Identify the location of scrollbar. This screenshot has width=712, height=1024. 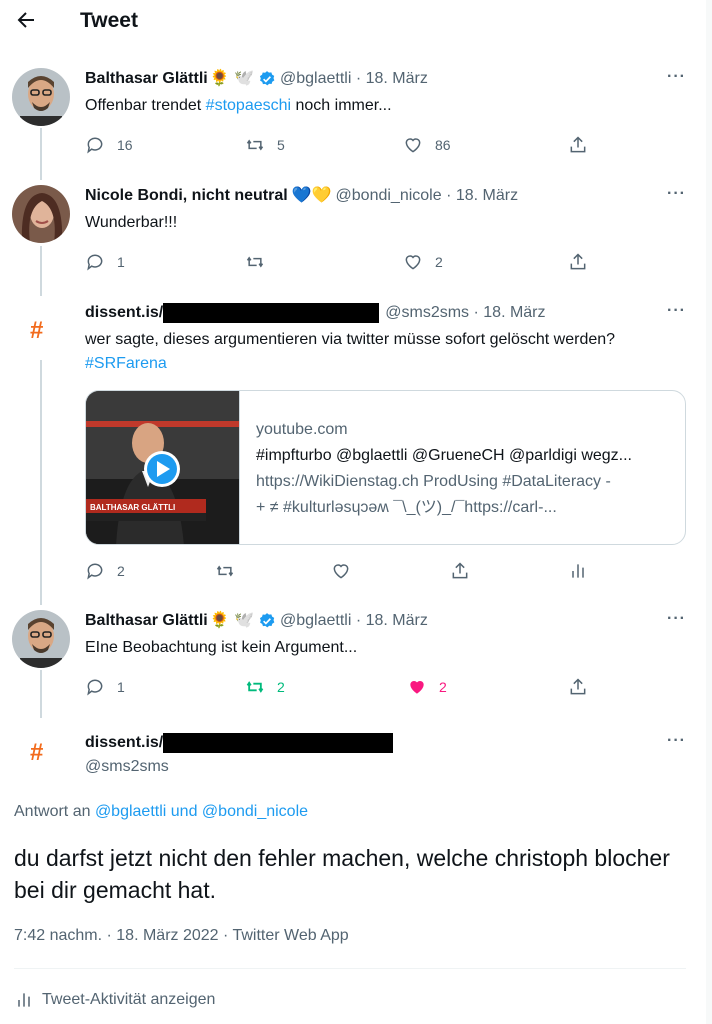
(709, 512).